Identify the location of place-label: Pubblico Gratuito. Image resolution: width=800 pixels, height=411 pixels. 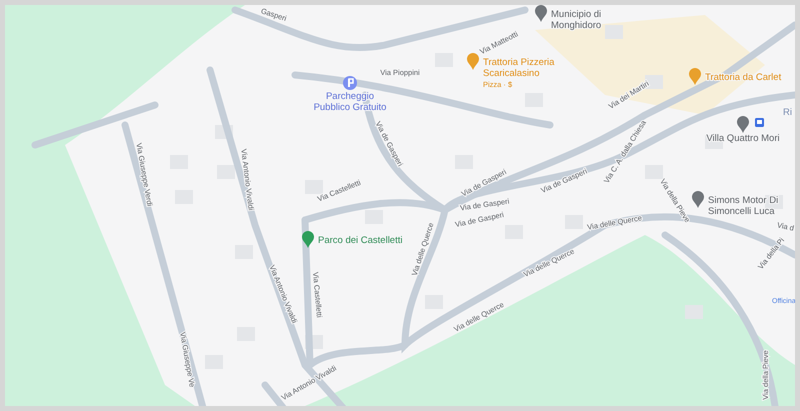
(350, 107).